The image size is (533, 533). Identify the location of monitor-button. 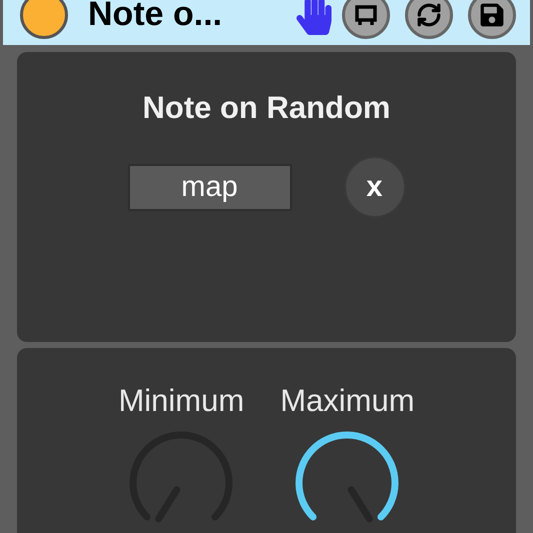
(366, 19).